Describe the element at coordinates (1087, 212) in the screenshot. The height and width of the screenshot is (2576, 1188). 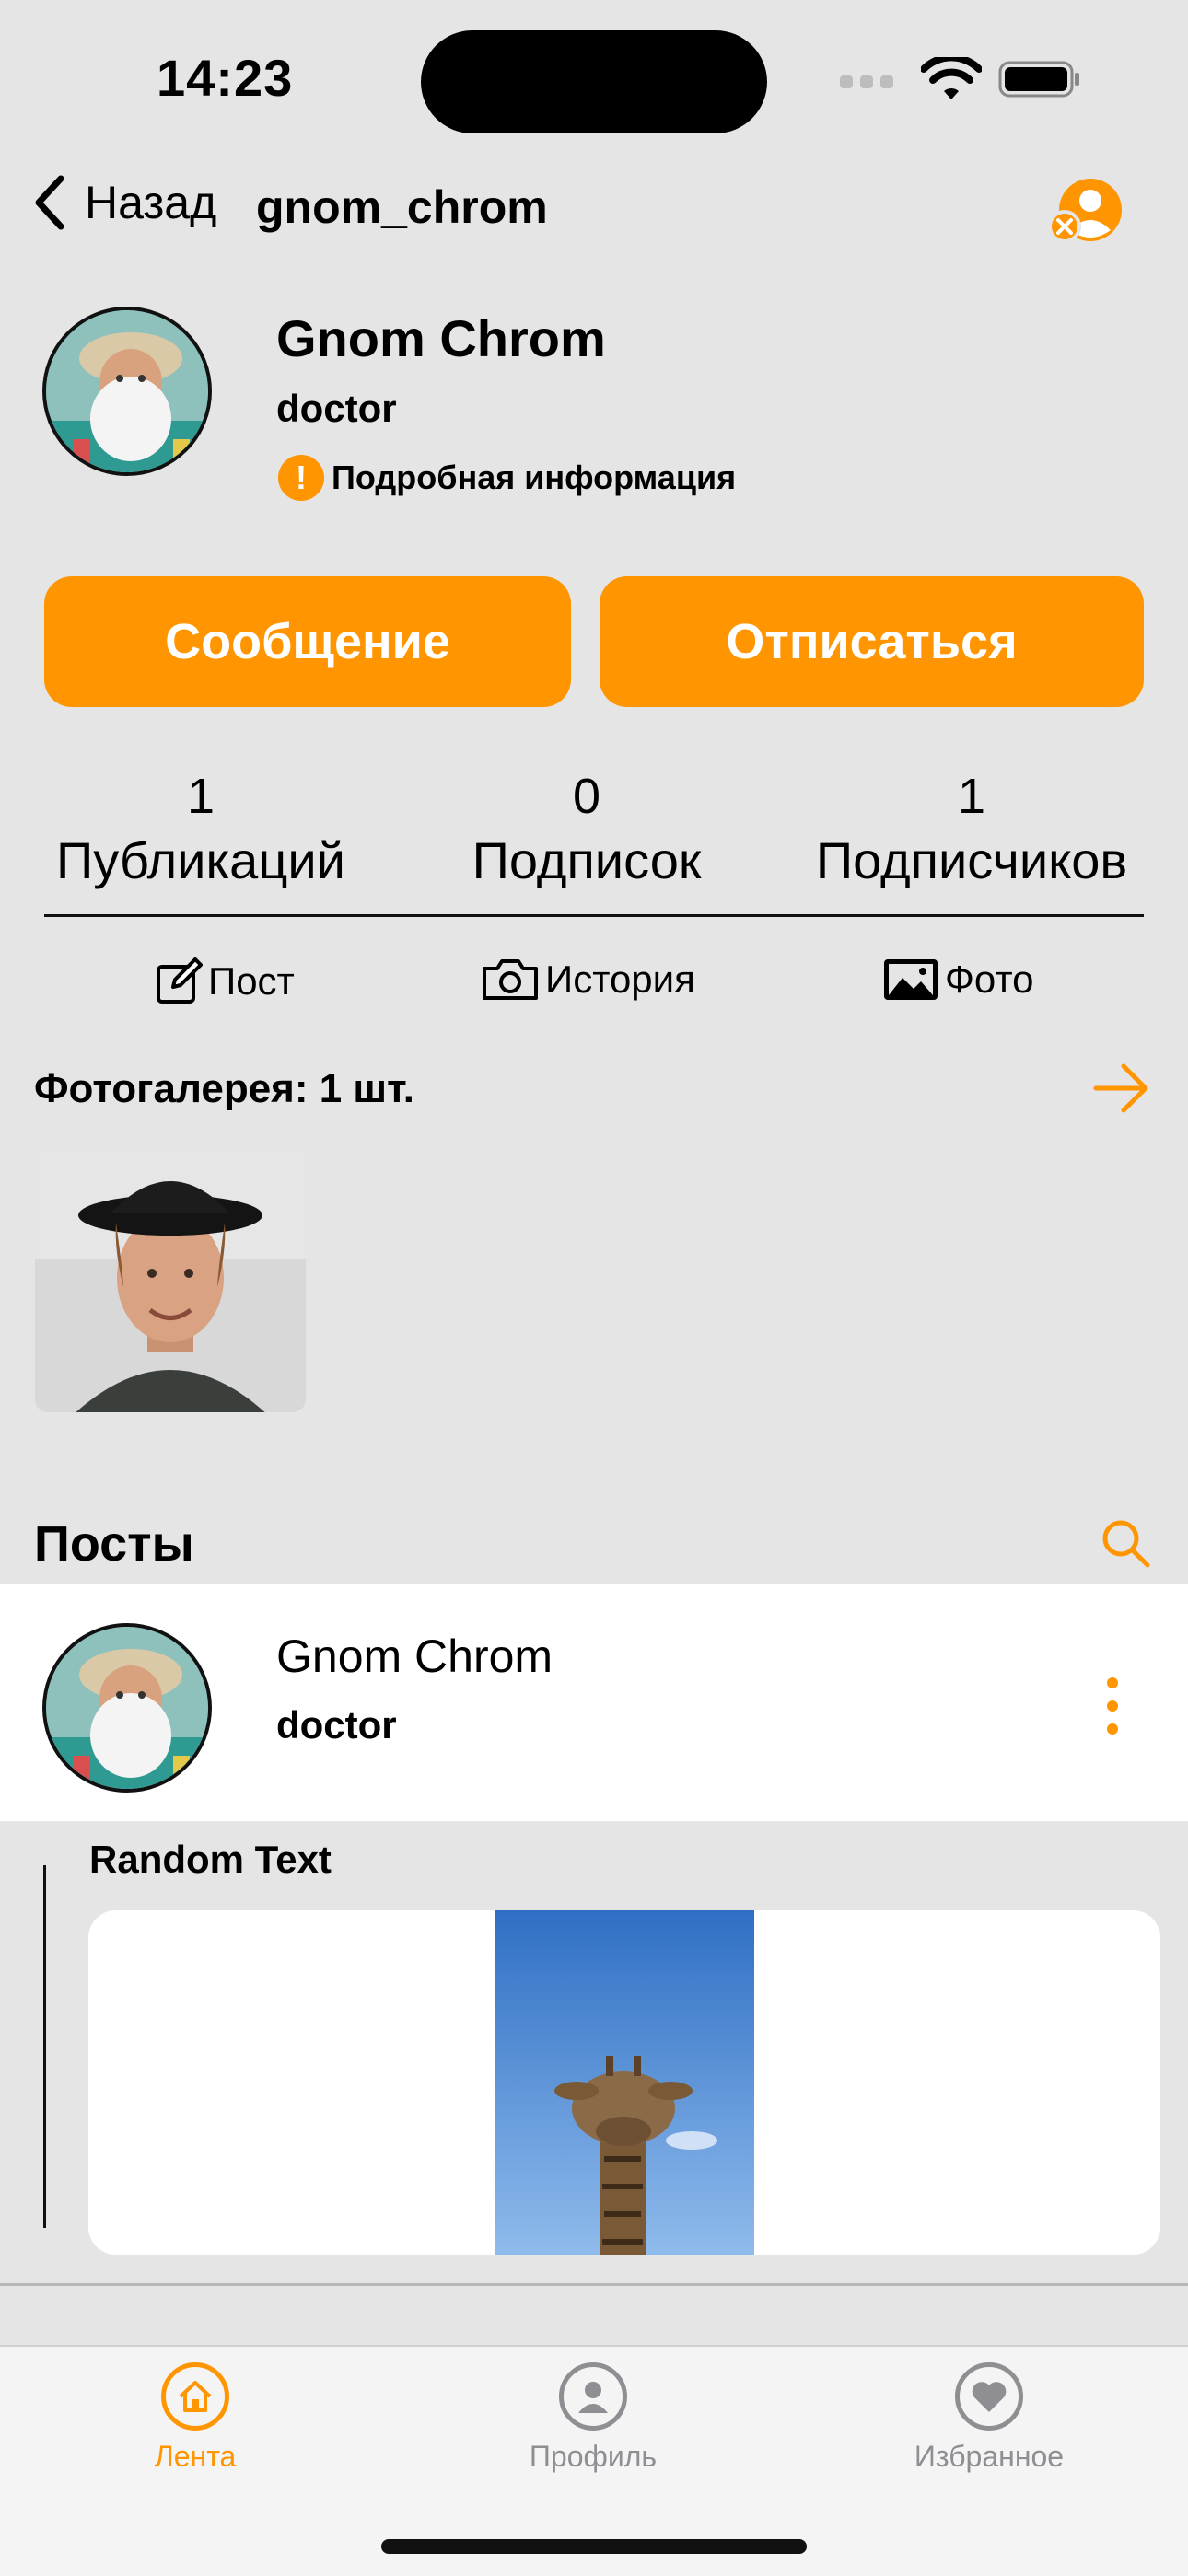
I see `unfollow-user-icon` at that location.